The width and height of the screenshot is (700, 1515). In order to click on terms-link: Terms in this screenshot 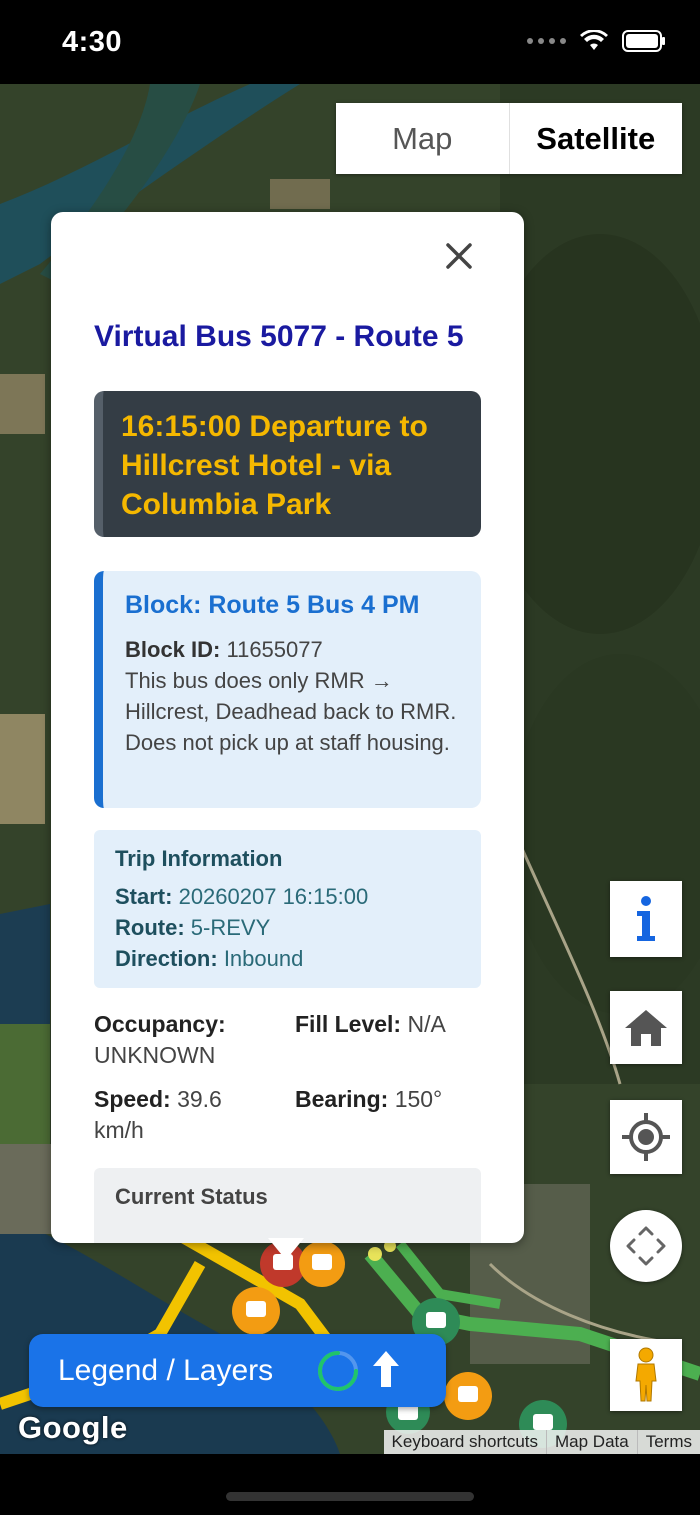, I will do `click(668, 1442)`.